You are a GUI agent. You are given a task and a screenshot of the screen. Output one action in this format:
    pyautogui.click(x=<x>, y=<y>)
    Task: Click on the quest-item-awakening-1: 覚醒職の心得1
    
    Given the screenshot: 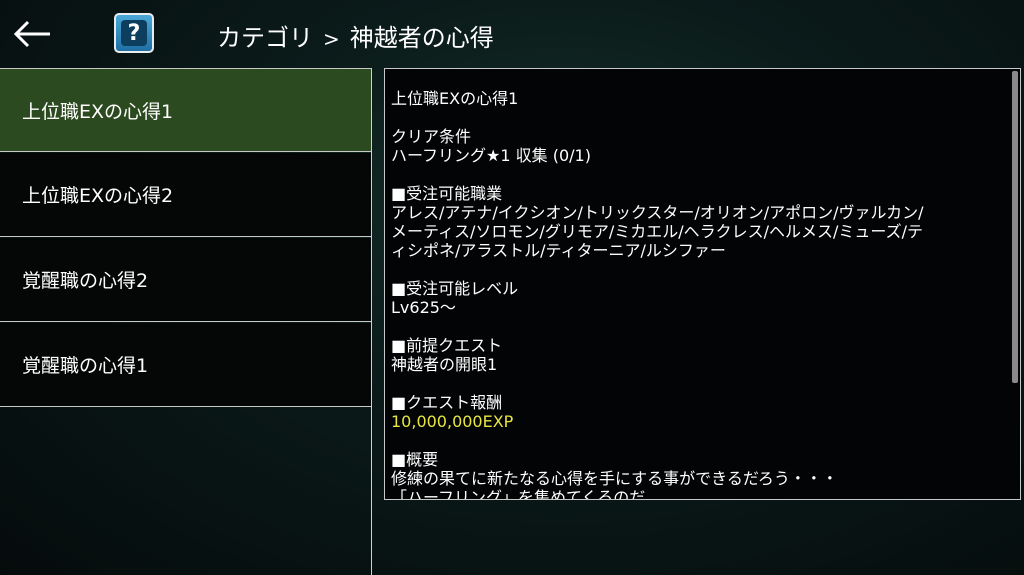 What is the action you would take?
    pyautogui.click(x=185, y=365)
    